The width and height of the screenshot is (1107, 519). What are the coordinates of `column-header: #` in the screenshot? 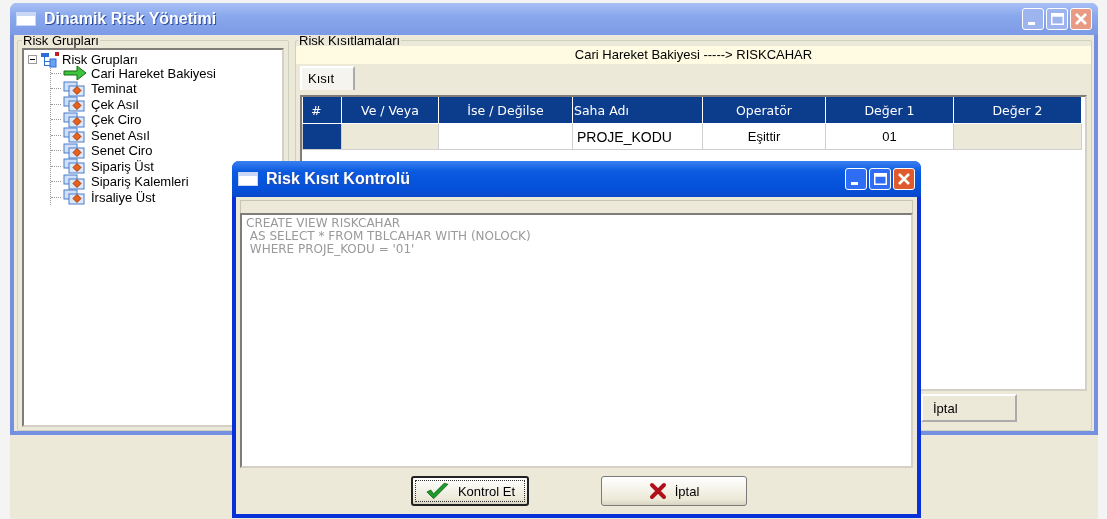 It's located at (322, 110).